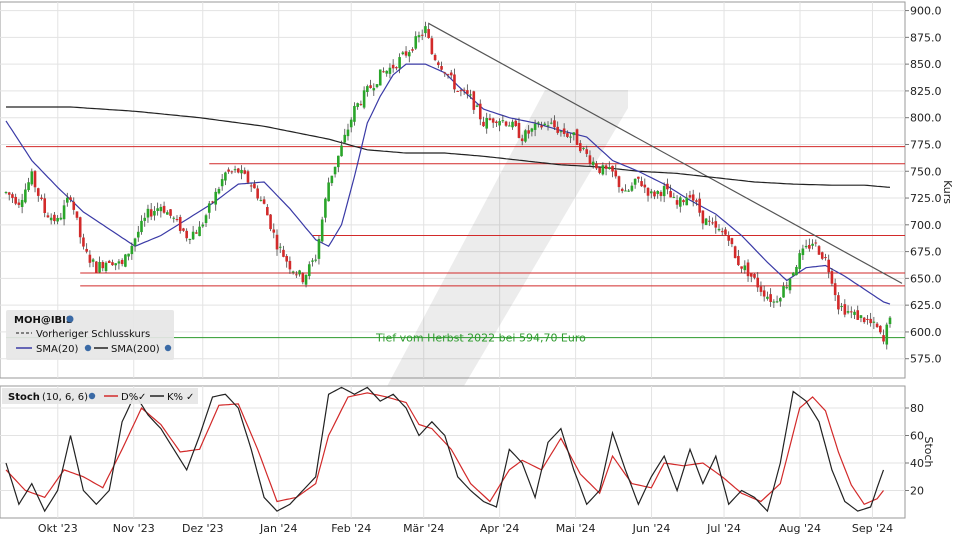  Describe the element at coordinates (651, 528) in the screenshot. I see `time-axis-label: Jun '24` at that location.